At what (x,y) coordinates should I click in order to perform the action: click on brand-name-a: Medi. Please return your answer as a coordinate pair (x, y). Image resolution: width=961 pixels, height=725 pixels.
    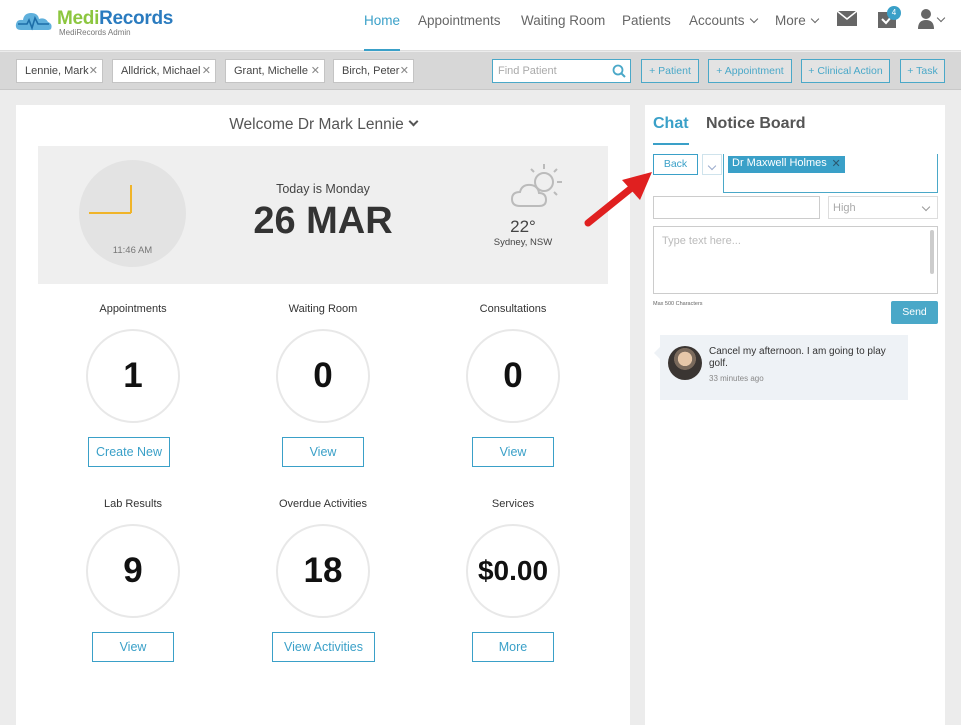
    Looking at the image, I should click on (78, 18).